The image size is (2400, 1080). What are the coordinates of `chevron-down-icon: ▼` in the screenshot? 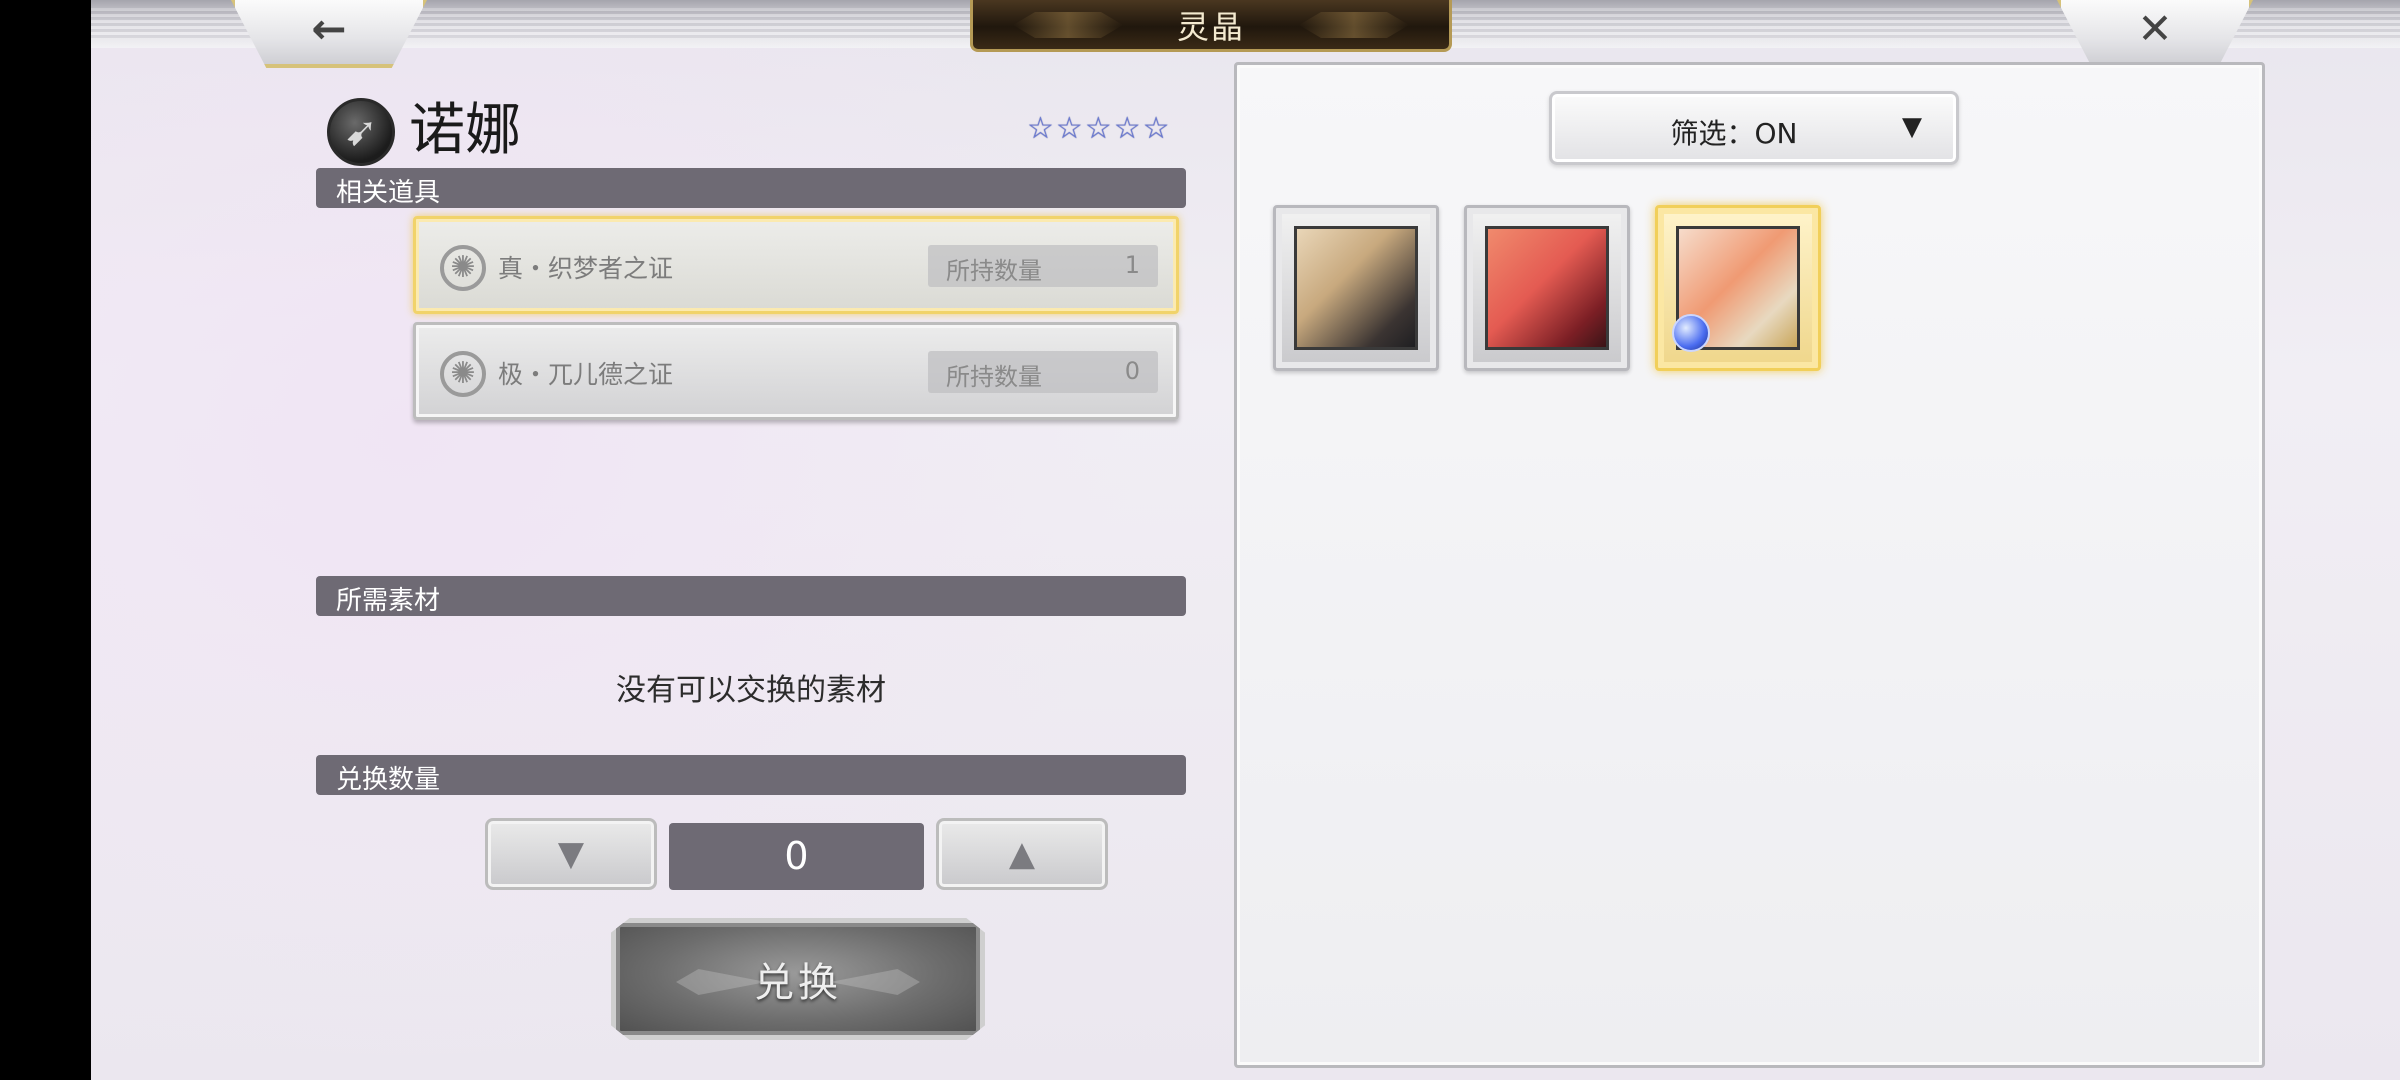 It's located at (1912, 127).